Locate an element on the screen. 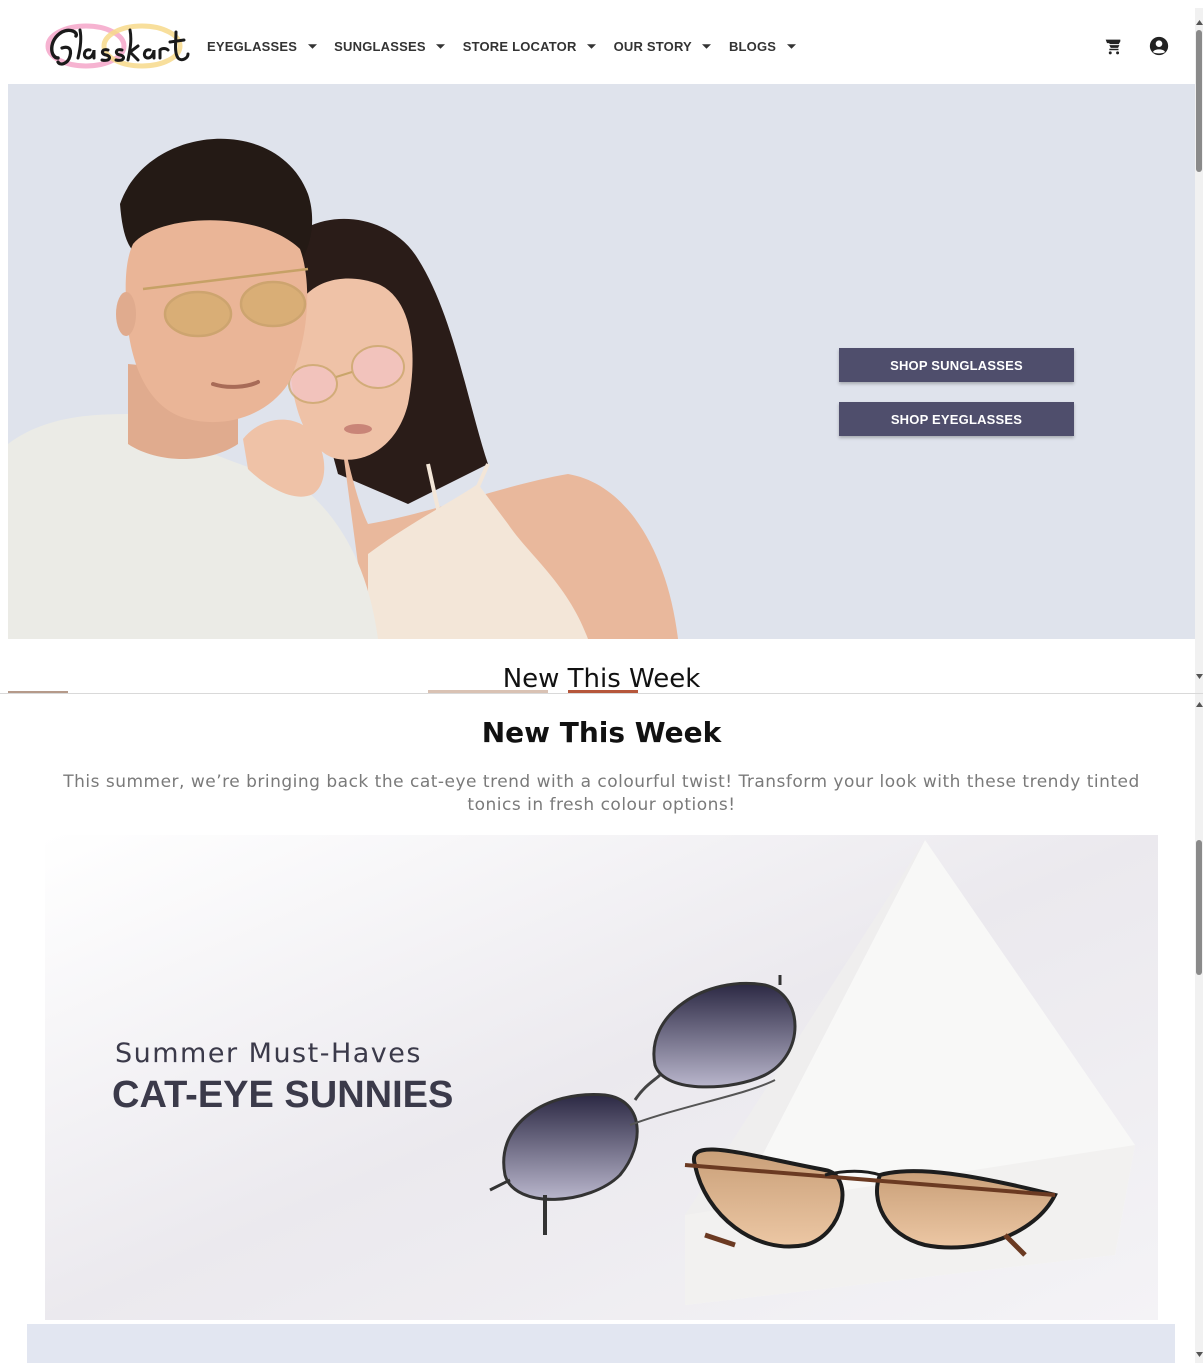 The width and height of the screenshot is (1203, 1363). next-section-band is located at coordinates (601, 1343).